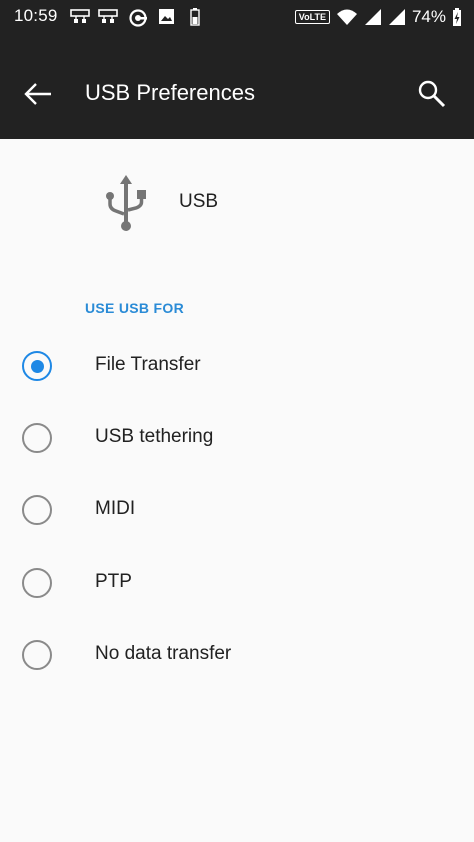  I want to click on option-label: File Transfer, so click(148, 364).